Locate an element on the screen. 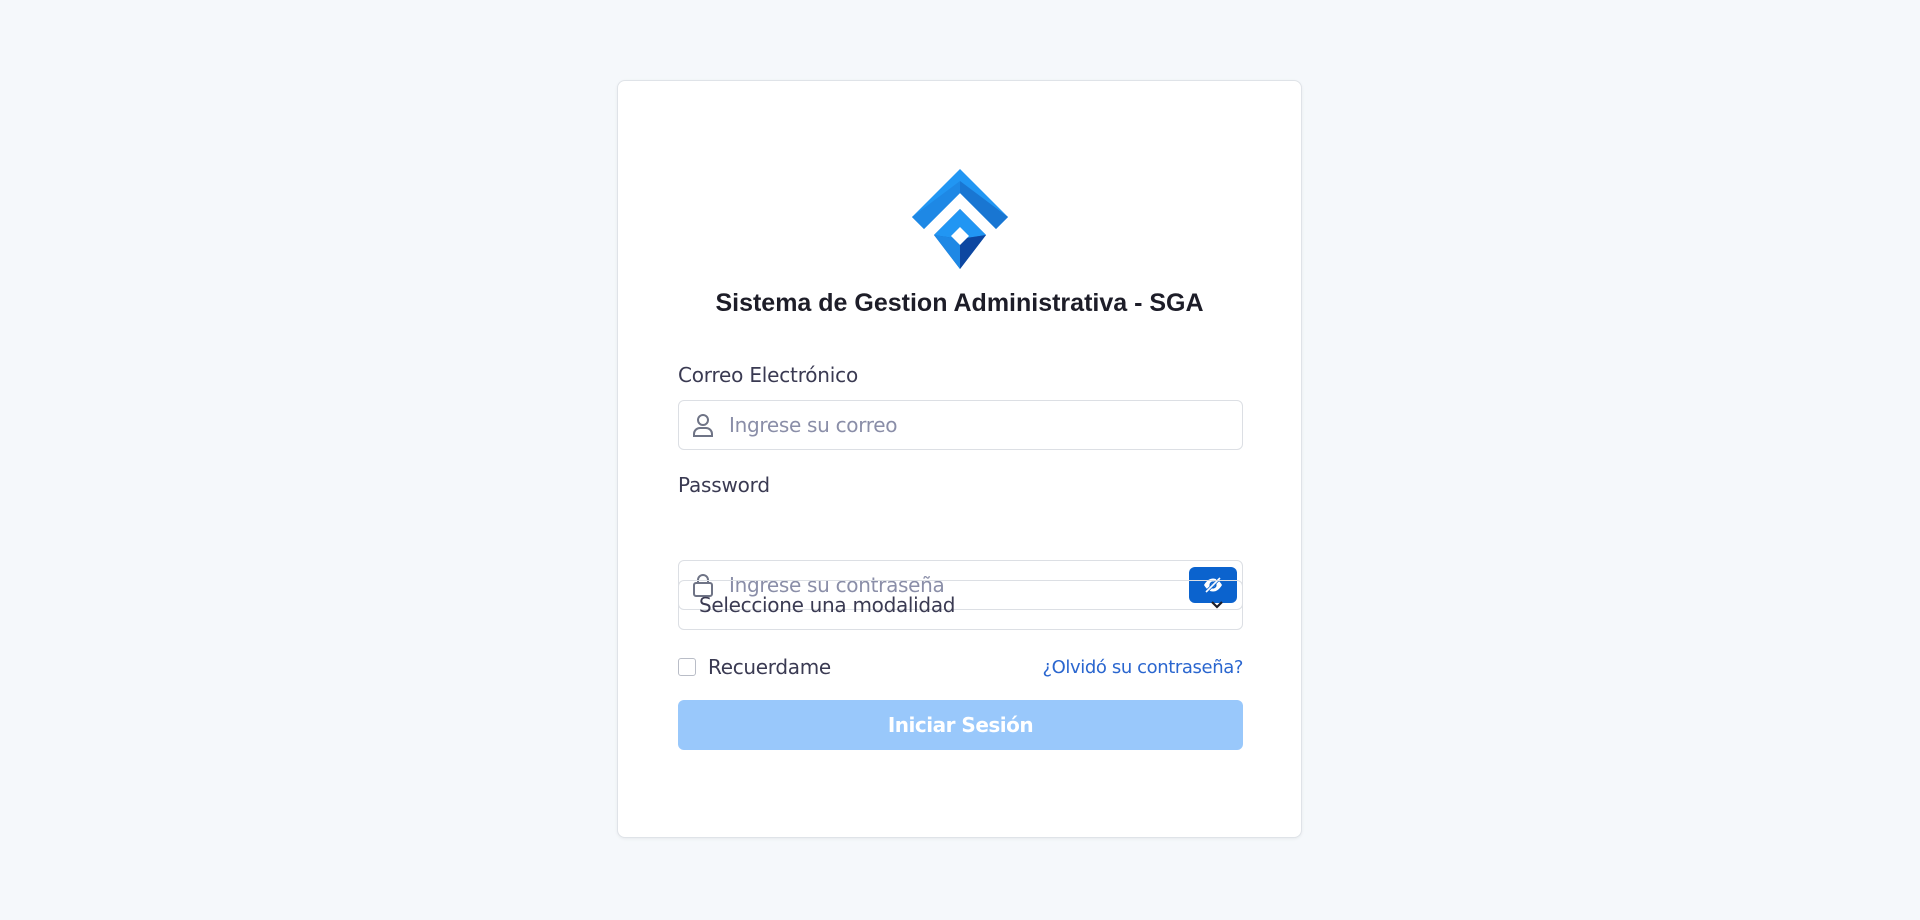  remember-row: Recuerdame ¿Olvidó su contraseña? is located at coordinates (960, 667).